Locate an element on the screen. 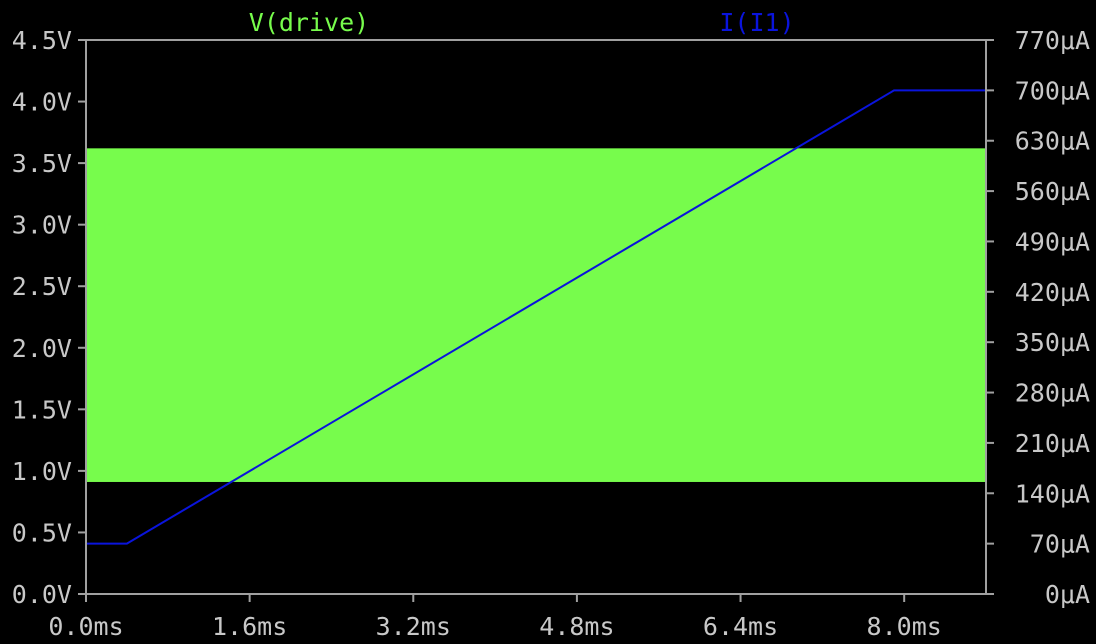 Image resolution: width=1096 pixels, height=644 pixels. trace-label-ii1: I(I1) is located at coordinates (756, 22).